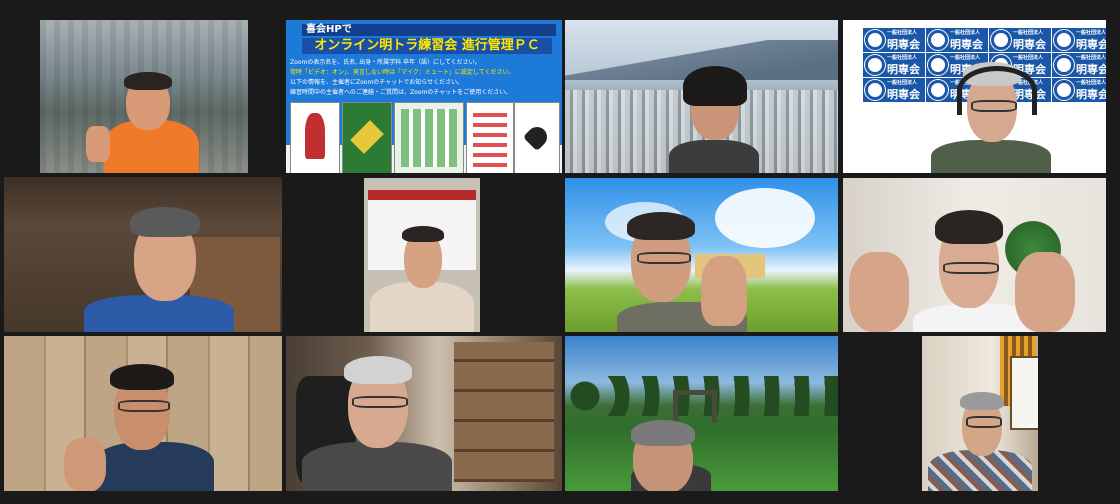 Image resolution: width=1120 pixels, height=504 pixels. Describe the element at coordinates (1045, 292) in the screenshot. I see `right-hand` at that location.